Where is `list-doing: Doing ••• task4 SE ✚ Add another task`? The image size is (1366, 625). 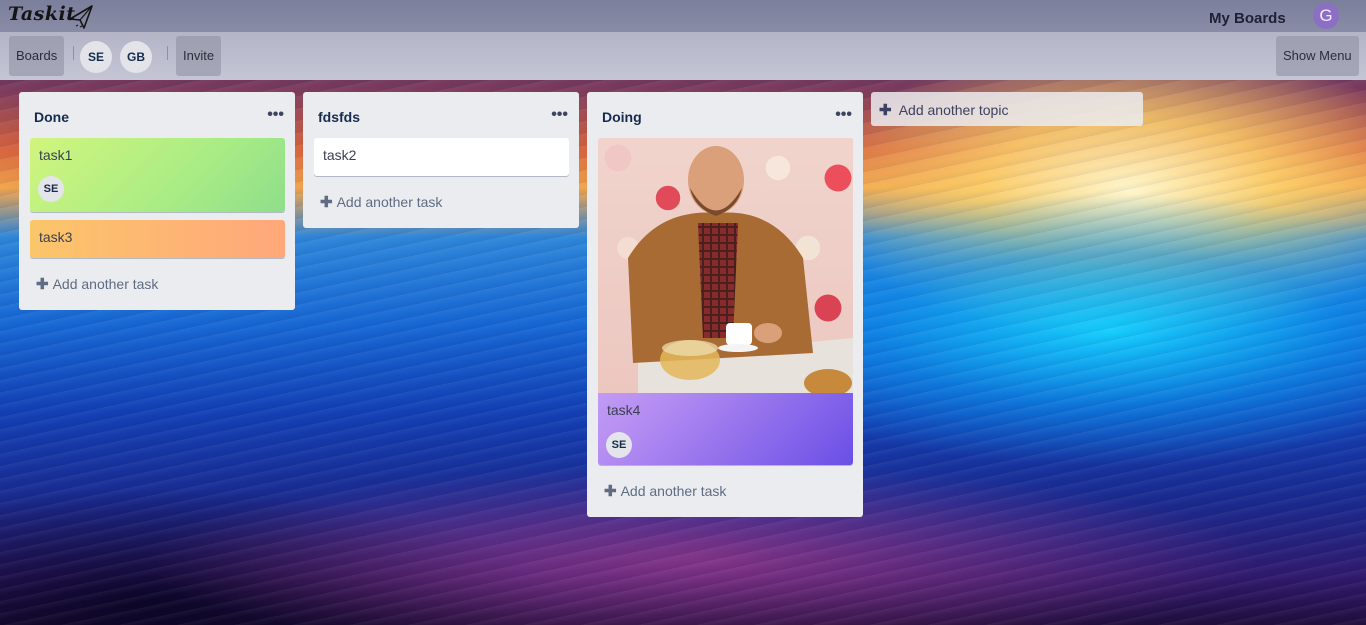 list-doing: Doing ••• task4 SE ✚ Add another task is located at coordinates (725, 304).